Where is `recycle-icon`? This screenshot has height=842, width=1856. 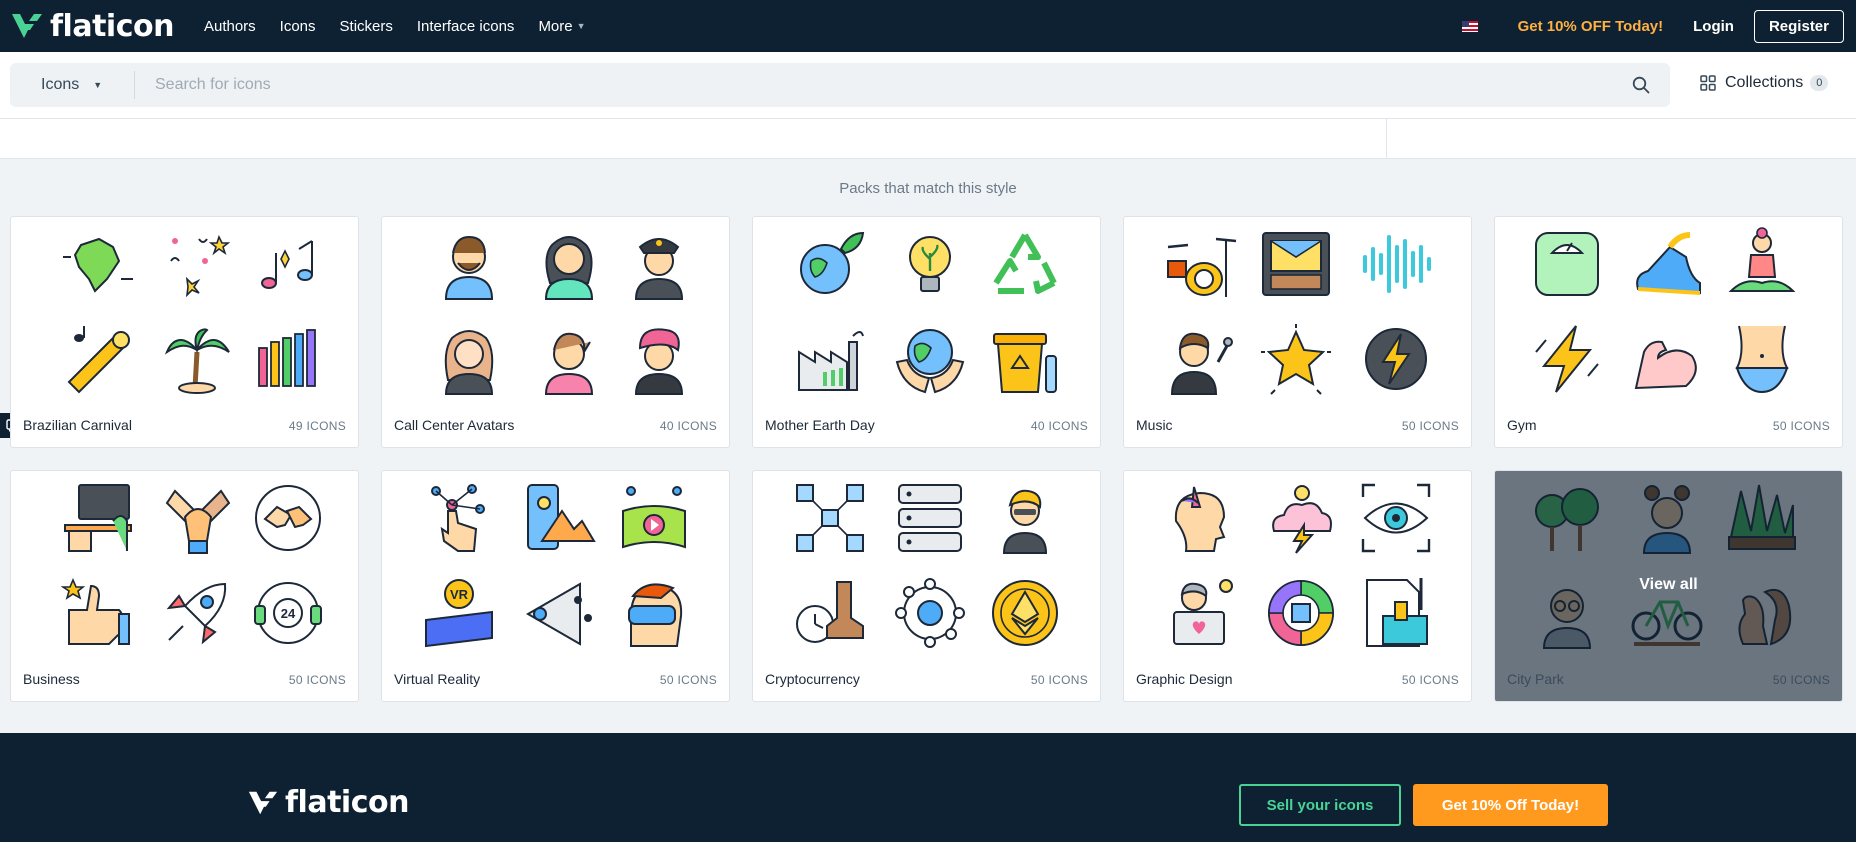 recycle-icon is located at coordinates (1025, 263).